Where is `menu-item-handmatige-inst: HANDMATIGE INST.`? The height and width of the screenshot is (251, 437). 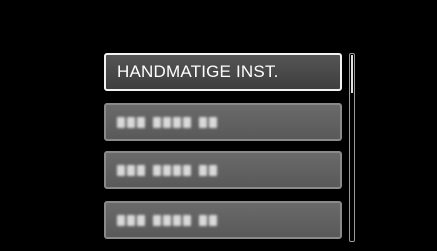
menu-item-handmatige-inst: HANDMATIGE INST. is located at coordinates (223, 72).